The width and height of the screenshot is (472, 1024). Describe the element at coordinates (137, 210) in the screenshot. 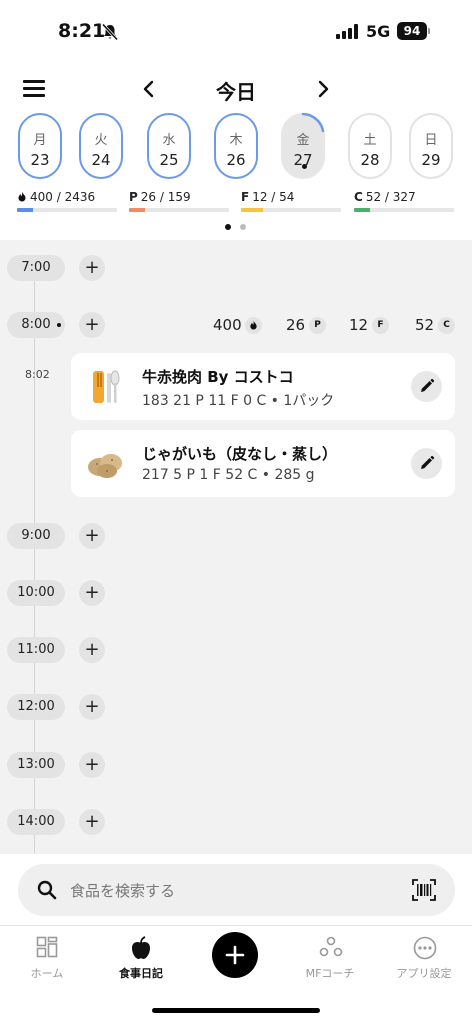

I see `macro-protein-bar-fill` at that location.